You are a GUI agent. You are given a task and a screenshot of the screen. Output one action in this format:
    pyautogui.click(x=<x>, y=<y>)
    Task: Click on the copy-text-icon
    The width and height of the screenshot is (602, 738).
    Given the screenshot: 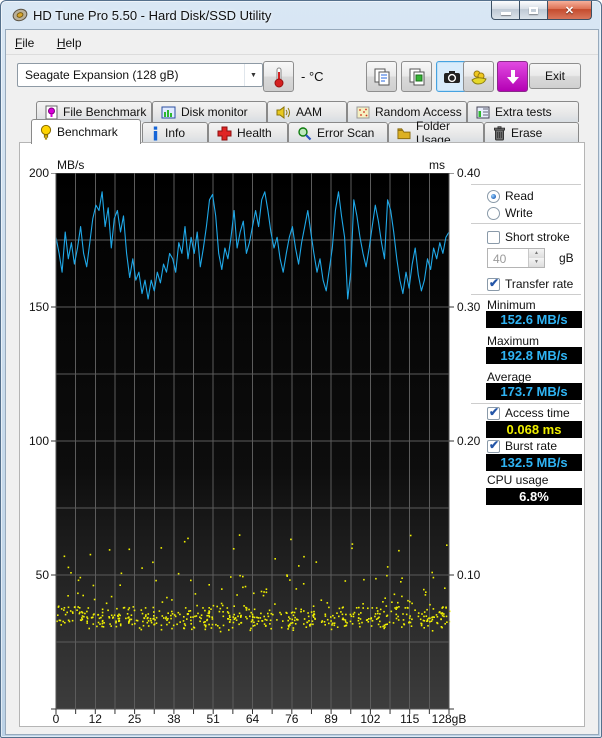 What is the action you would take?
    pyautogui.click(x=381, y=76)
    